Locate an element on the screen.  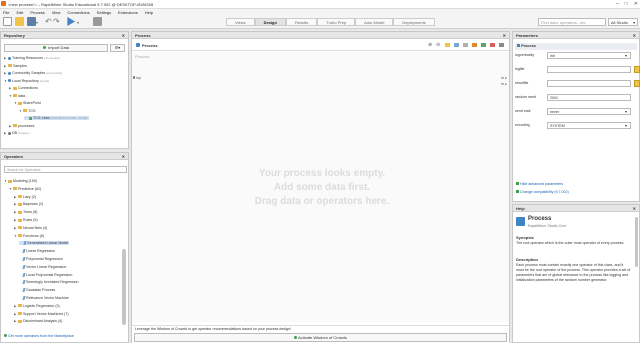
maximize-icon: □ is located at coordinates (626, 4).